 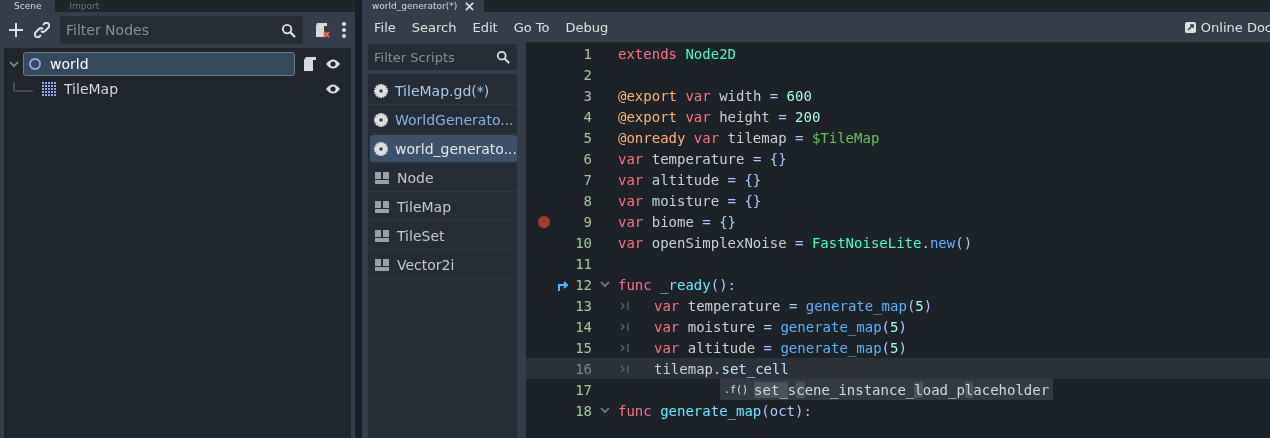 What do you see at coordinates (159, 64) in the screenshot?
I see `tree-item: world` at bounding box center [159, 64].